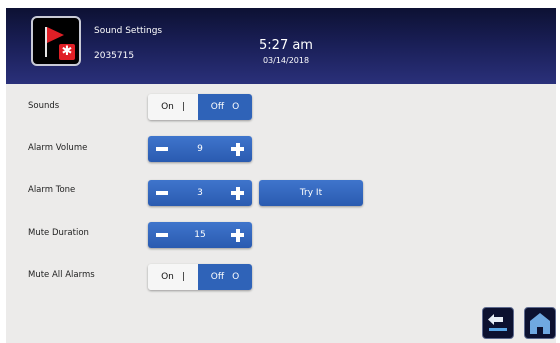 This screenshot has width=560, height=343. Describe the element at coordinates (52, 190) in the screenshot. I see `alarm-tone-label: Alarm Tone` at that location.